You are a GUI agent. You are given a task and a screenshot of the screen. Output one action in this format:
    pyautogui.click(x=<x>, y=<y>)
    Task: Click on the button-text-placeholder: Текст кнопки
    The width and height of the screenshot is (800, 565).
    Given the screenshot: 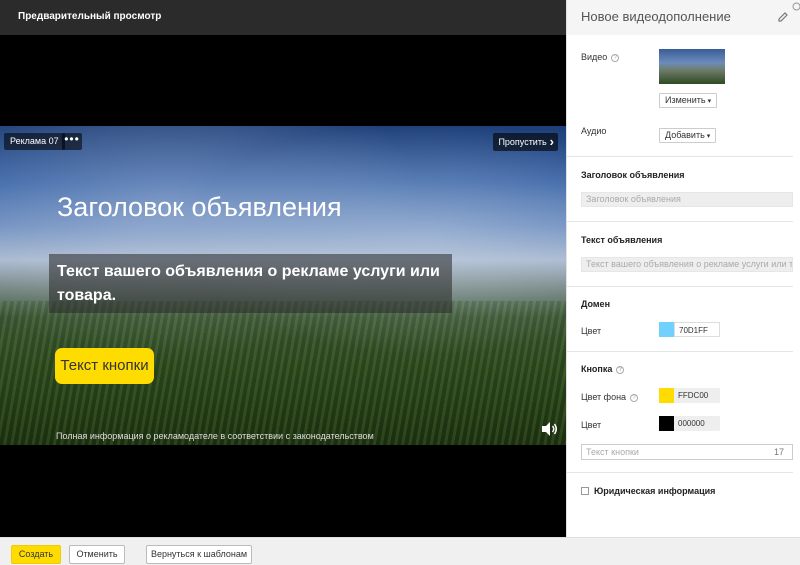 What is the action you would take?
    pyautogui.click(x=612, y=452)
    